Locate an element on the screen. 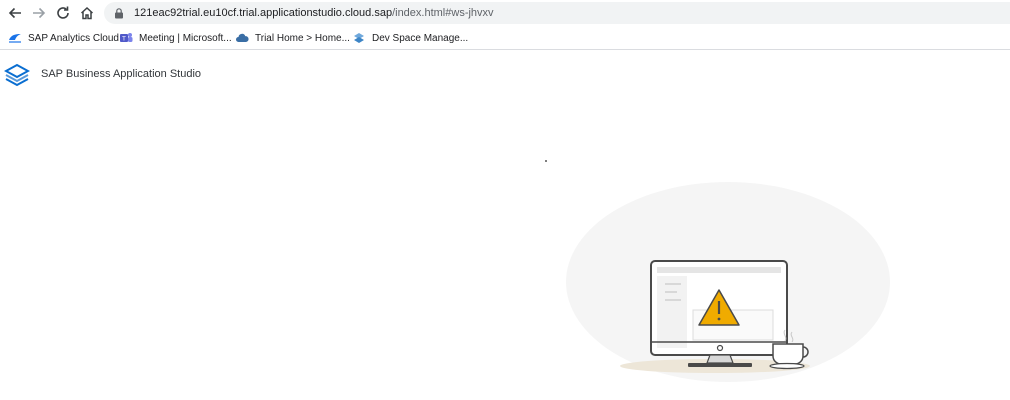  back-arrow-icon is located at coordinates (15, 13).